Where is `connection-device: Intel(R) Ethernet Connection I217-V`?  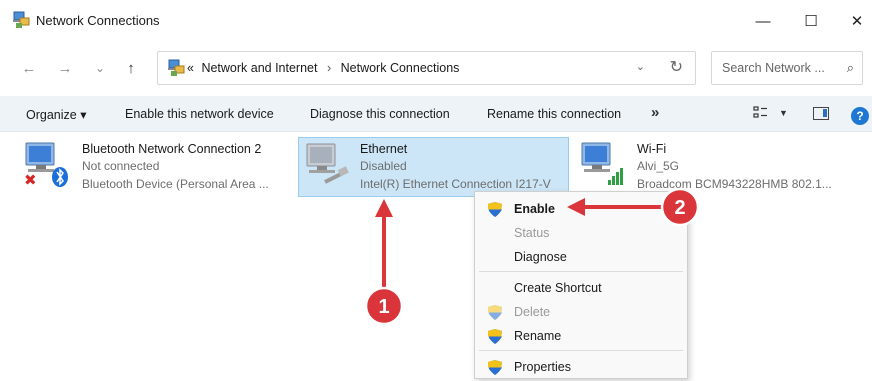
connection-device: Intel(R) Ethernet Connection I217-V is located at coordinates (455, 184).